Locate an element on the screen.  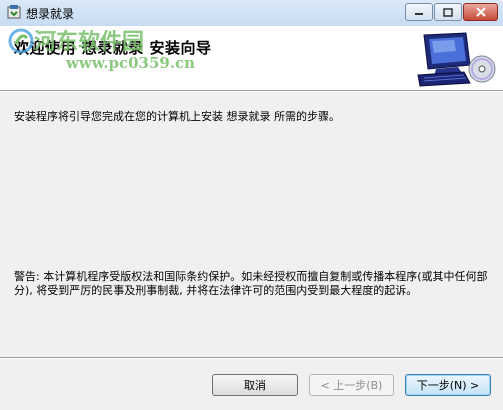
close-icon is located at coordinates (480, 12).